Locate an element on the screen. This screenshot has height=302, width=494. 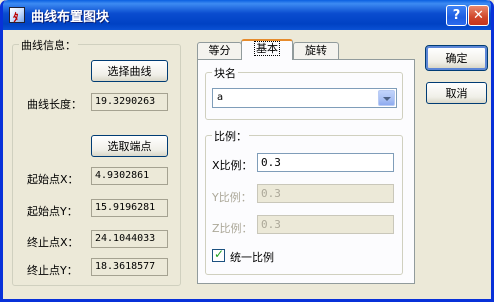
ok-button: 确定 is located at coordinates (456, 58).